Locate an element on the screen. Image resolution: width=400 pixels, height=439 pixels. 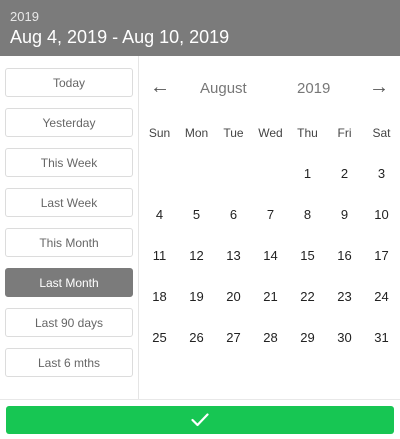
date-range-header: 2019 Aug 4, 2019 - Aug 10, 2019 is located at coordinates (200, 28).